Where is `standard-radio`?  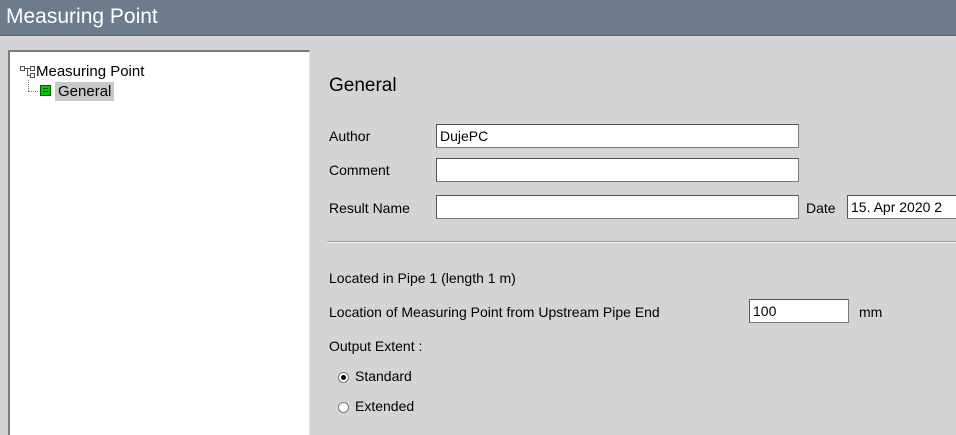 standard-radio is located at coordinates (343, 377).